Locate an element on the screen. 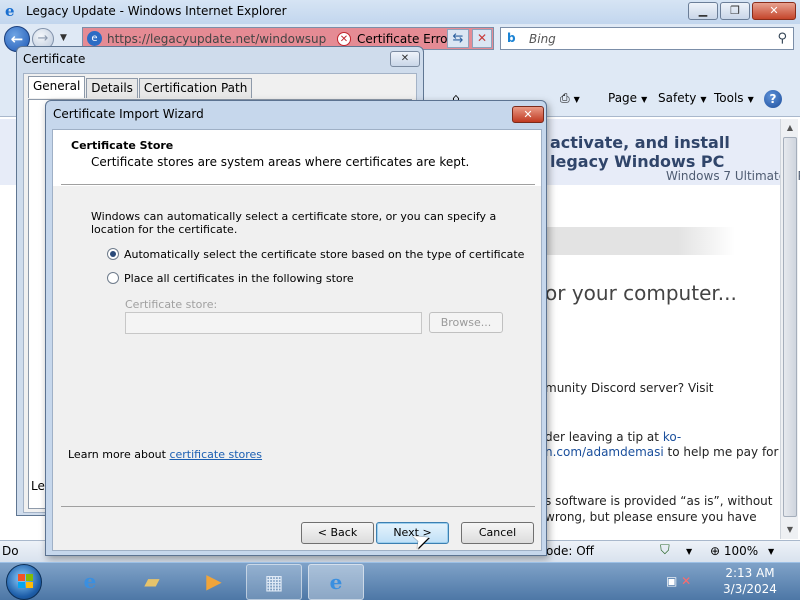 Image resolution: width=800 pixels, height=600 pixels. certificate-dialog-title: Certificate is located at coordinates (54, 59).